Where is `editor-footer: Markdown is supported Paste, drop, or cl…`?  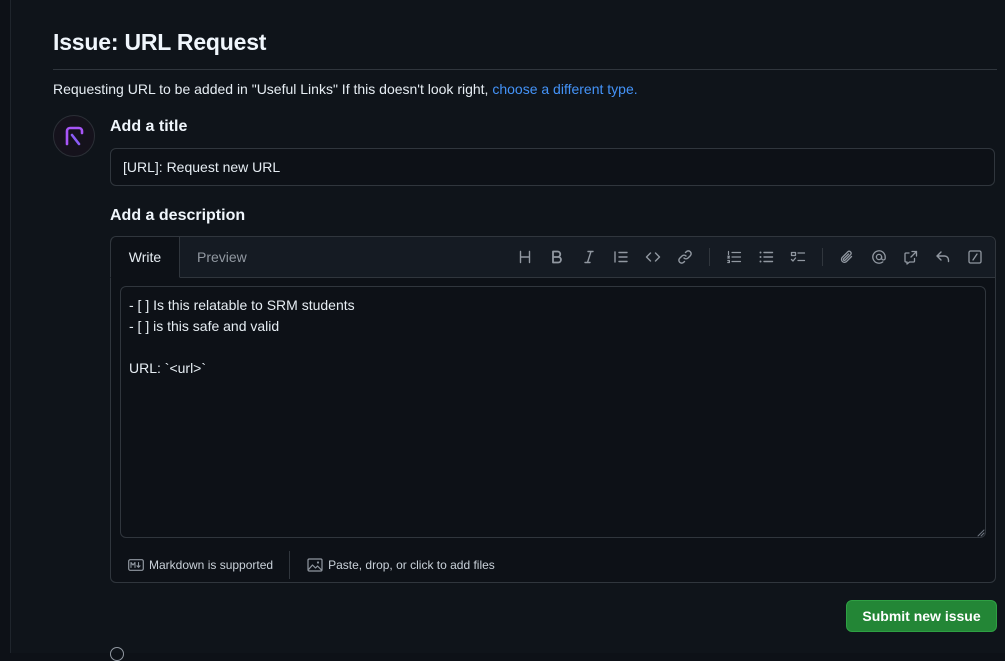
editor-footer: Markdown is supported Paste, drop, or cl… is located at coordinates (553, 565).